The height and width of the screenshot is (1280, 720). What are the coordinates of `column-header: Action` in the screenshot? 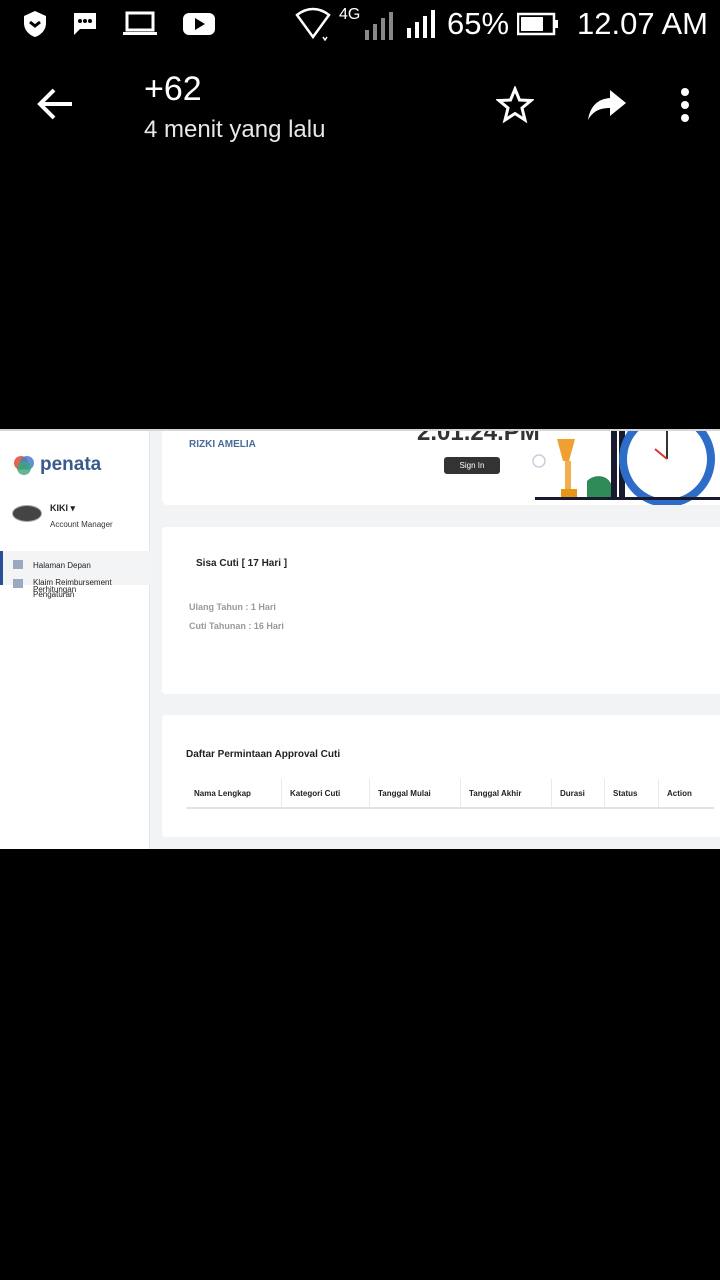 It's located at (686, 793).